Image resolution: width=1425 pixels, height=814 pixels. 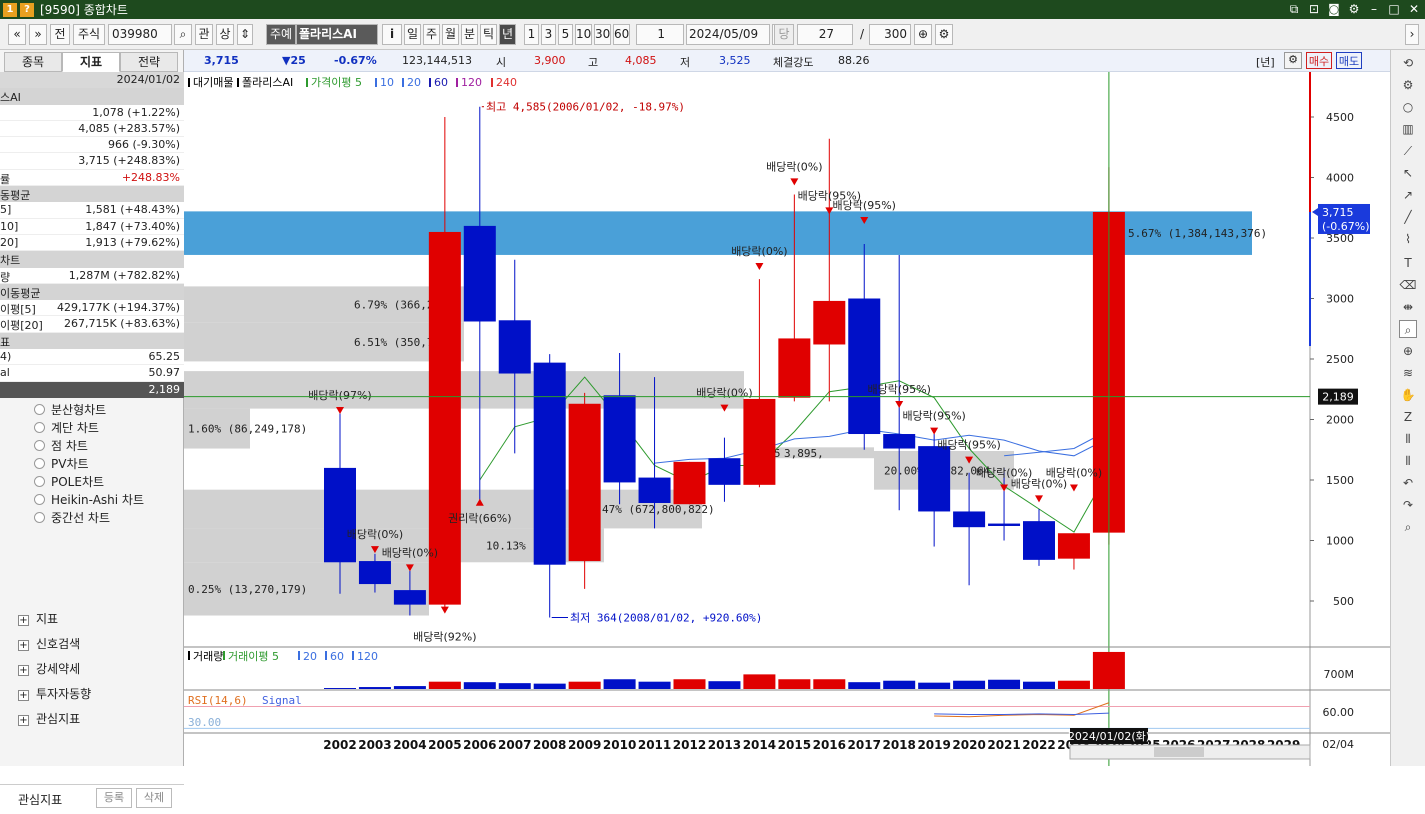 I want to click on interval-button: 1, so click(x=531, y=34).